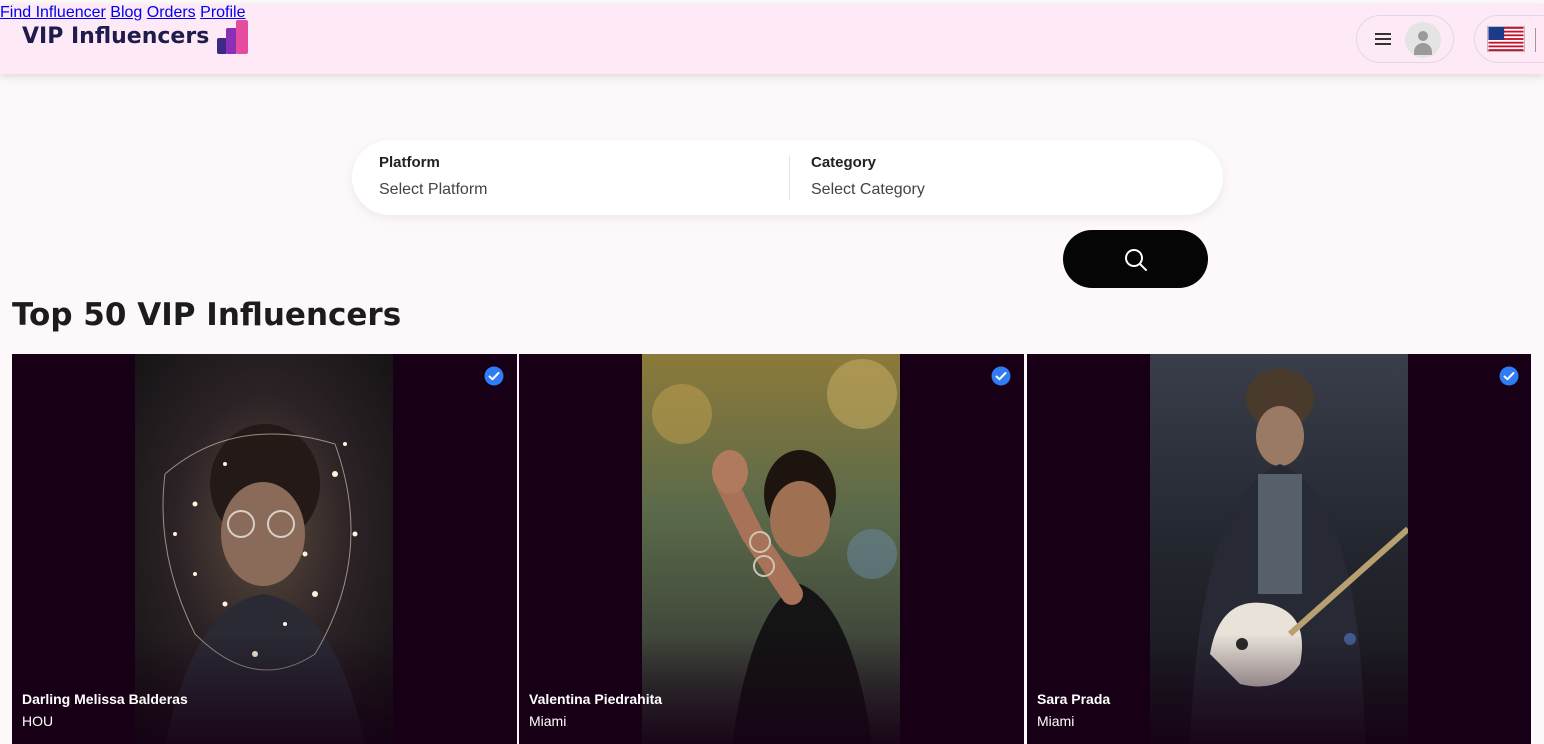 This screenshot has height=744, width=1544. I want to click on platform-value: Select Platform, so click(433, 190).